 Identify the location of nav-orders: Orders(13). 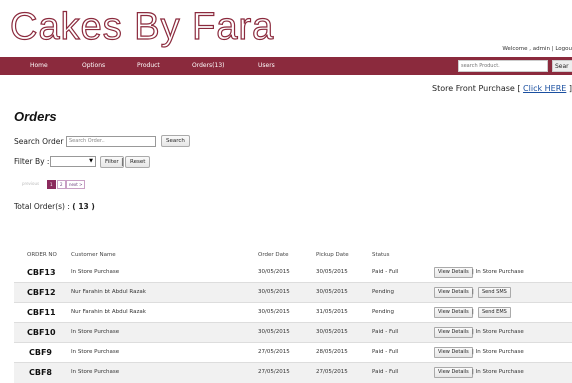
(208, 65).